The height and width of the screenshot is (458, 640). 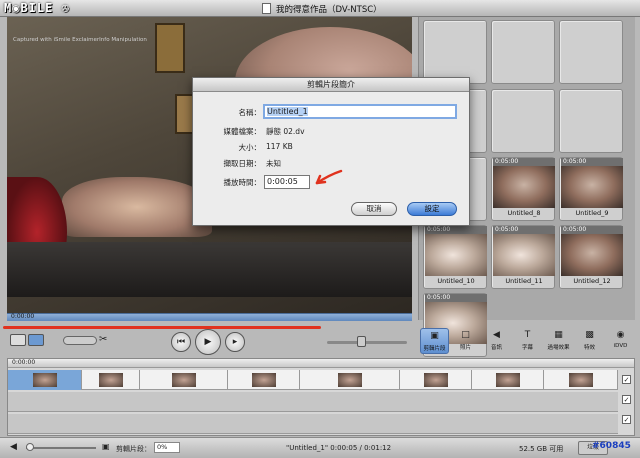 I want to click on scrubber-bar: 0:00:00, so click(x=209, y=317).